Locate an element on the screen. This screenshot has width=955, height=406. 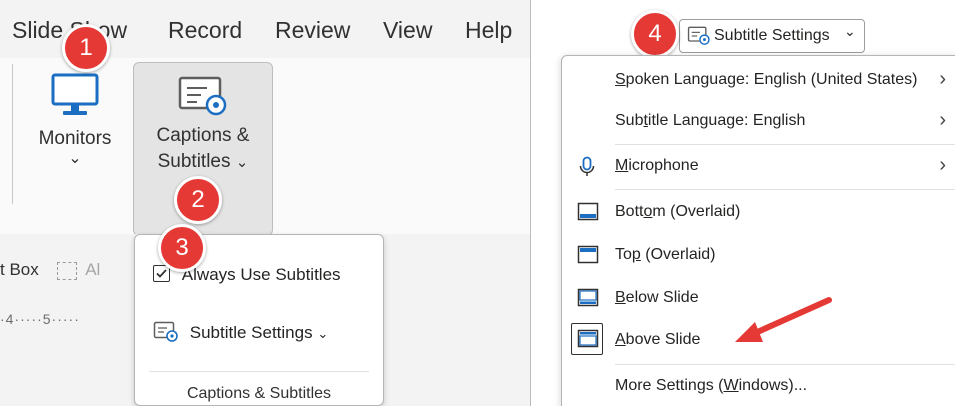
captions-label-line2-wrap: Subtitles ⌄ is located at coordinates (203, 162).